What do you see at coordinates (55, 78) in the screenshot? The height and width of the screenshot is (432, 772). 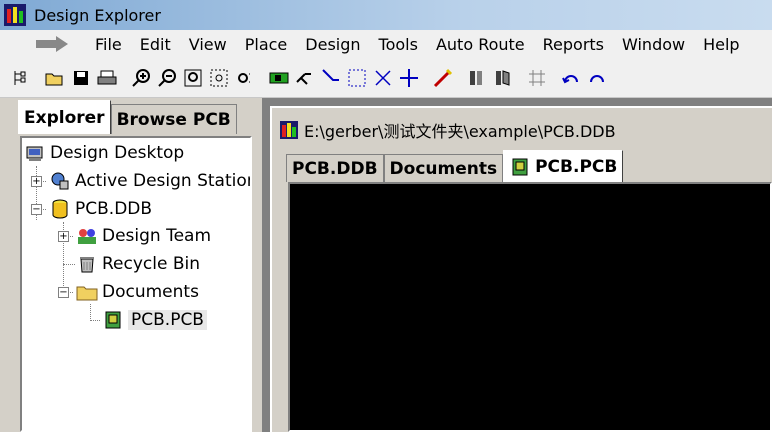 I see `open-folder-icon` at bounding box center [55, 78].